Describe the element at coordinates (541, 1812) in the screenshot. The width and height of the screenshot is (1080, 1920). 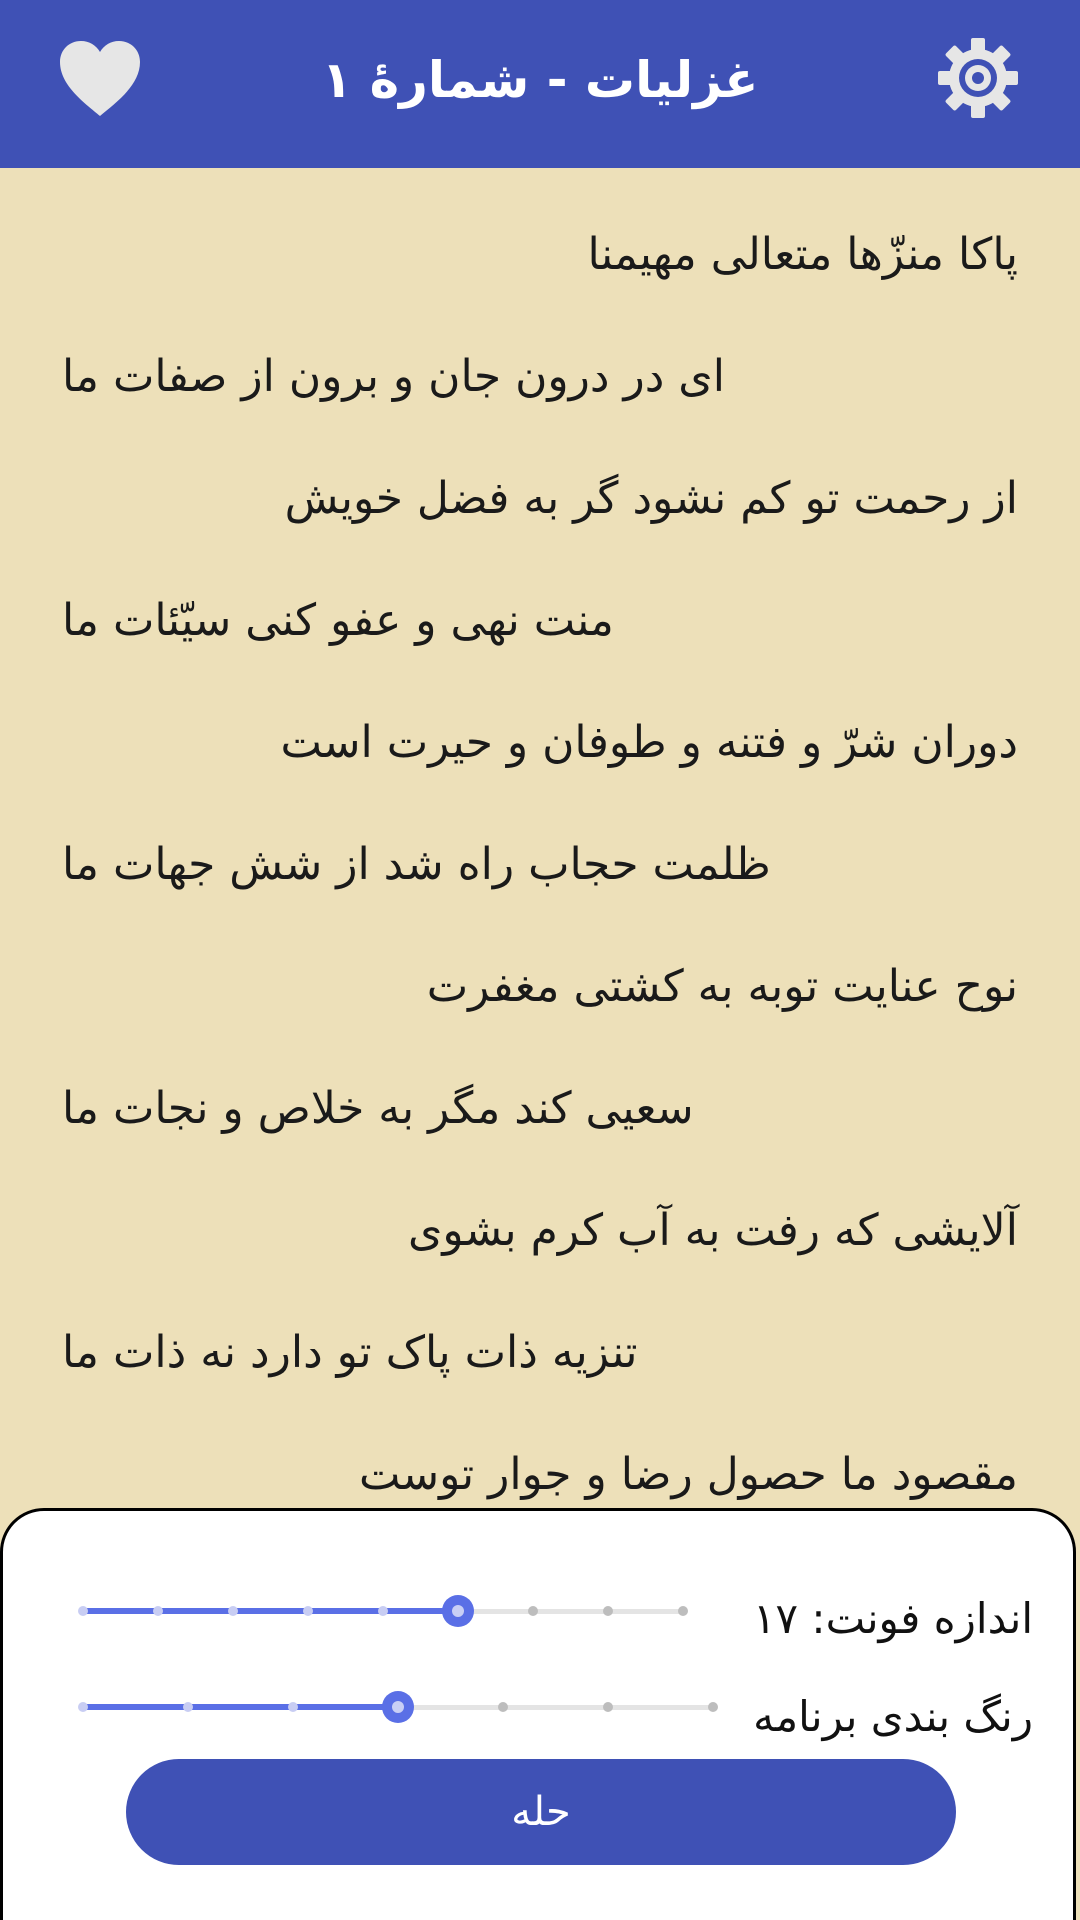
I see `done-button: حله` at that location.